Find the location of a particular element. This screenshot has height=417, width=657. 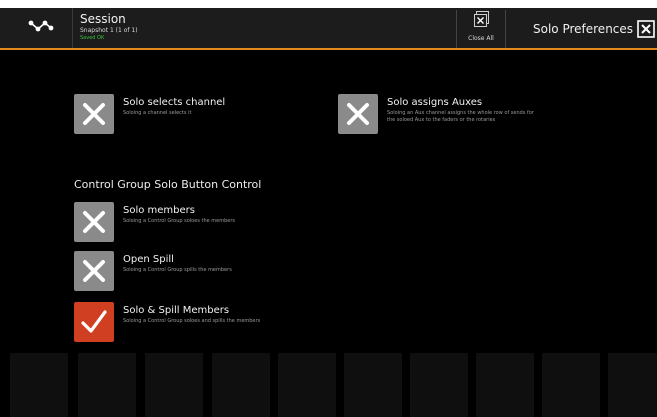

control-group-heading: Control Group Solo Button Control is located at coordinates (168, 184).